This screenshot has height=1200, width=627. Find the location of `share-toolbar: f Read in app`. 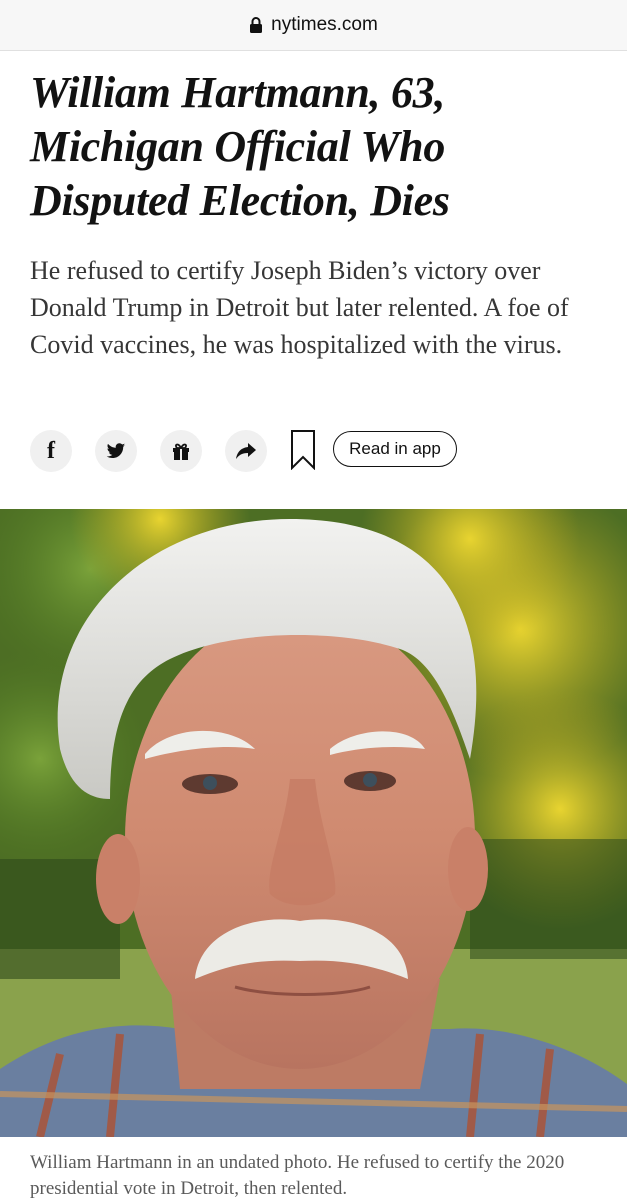

share-toolbar: f Read in app is located at coordinates (310, 451).